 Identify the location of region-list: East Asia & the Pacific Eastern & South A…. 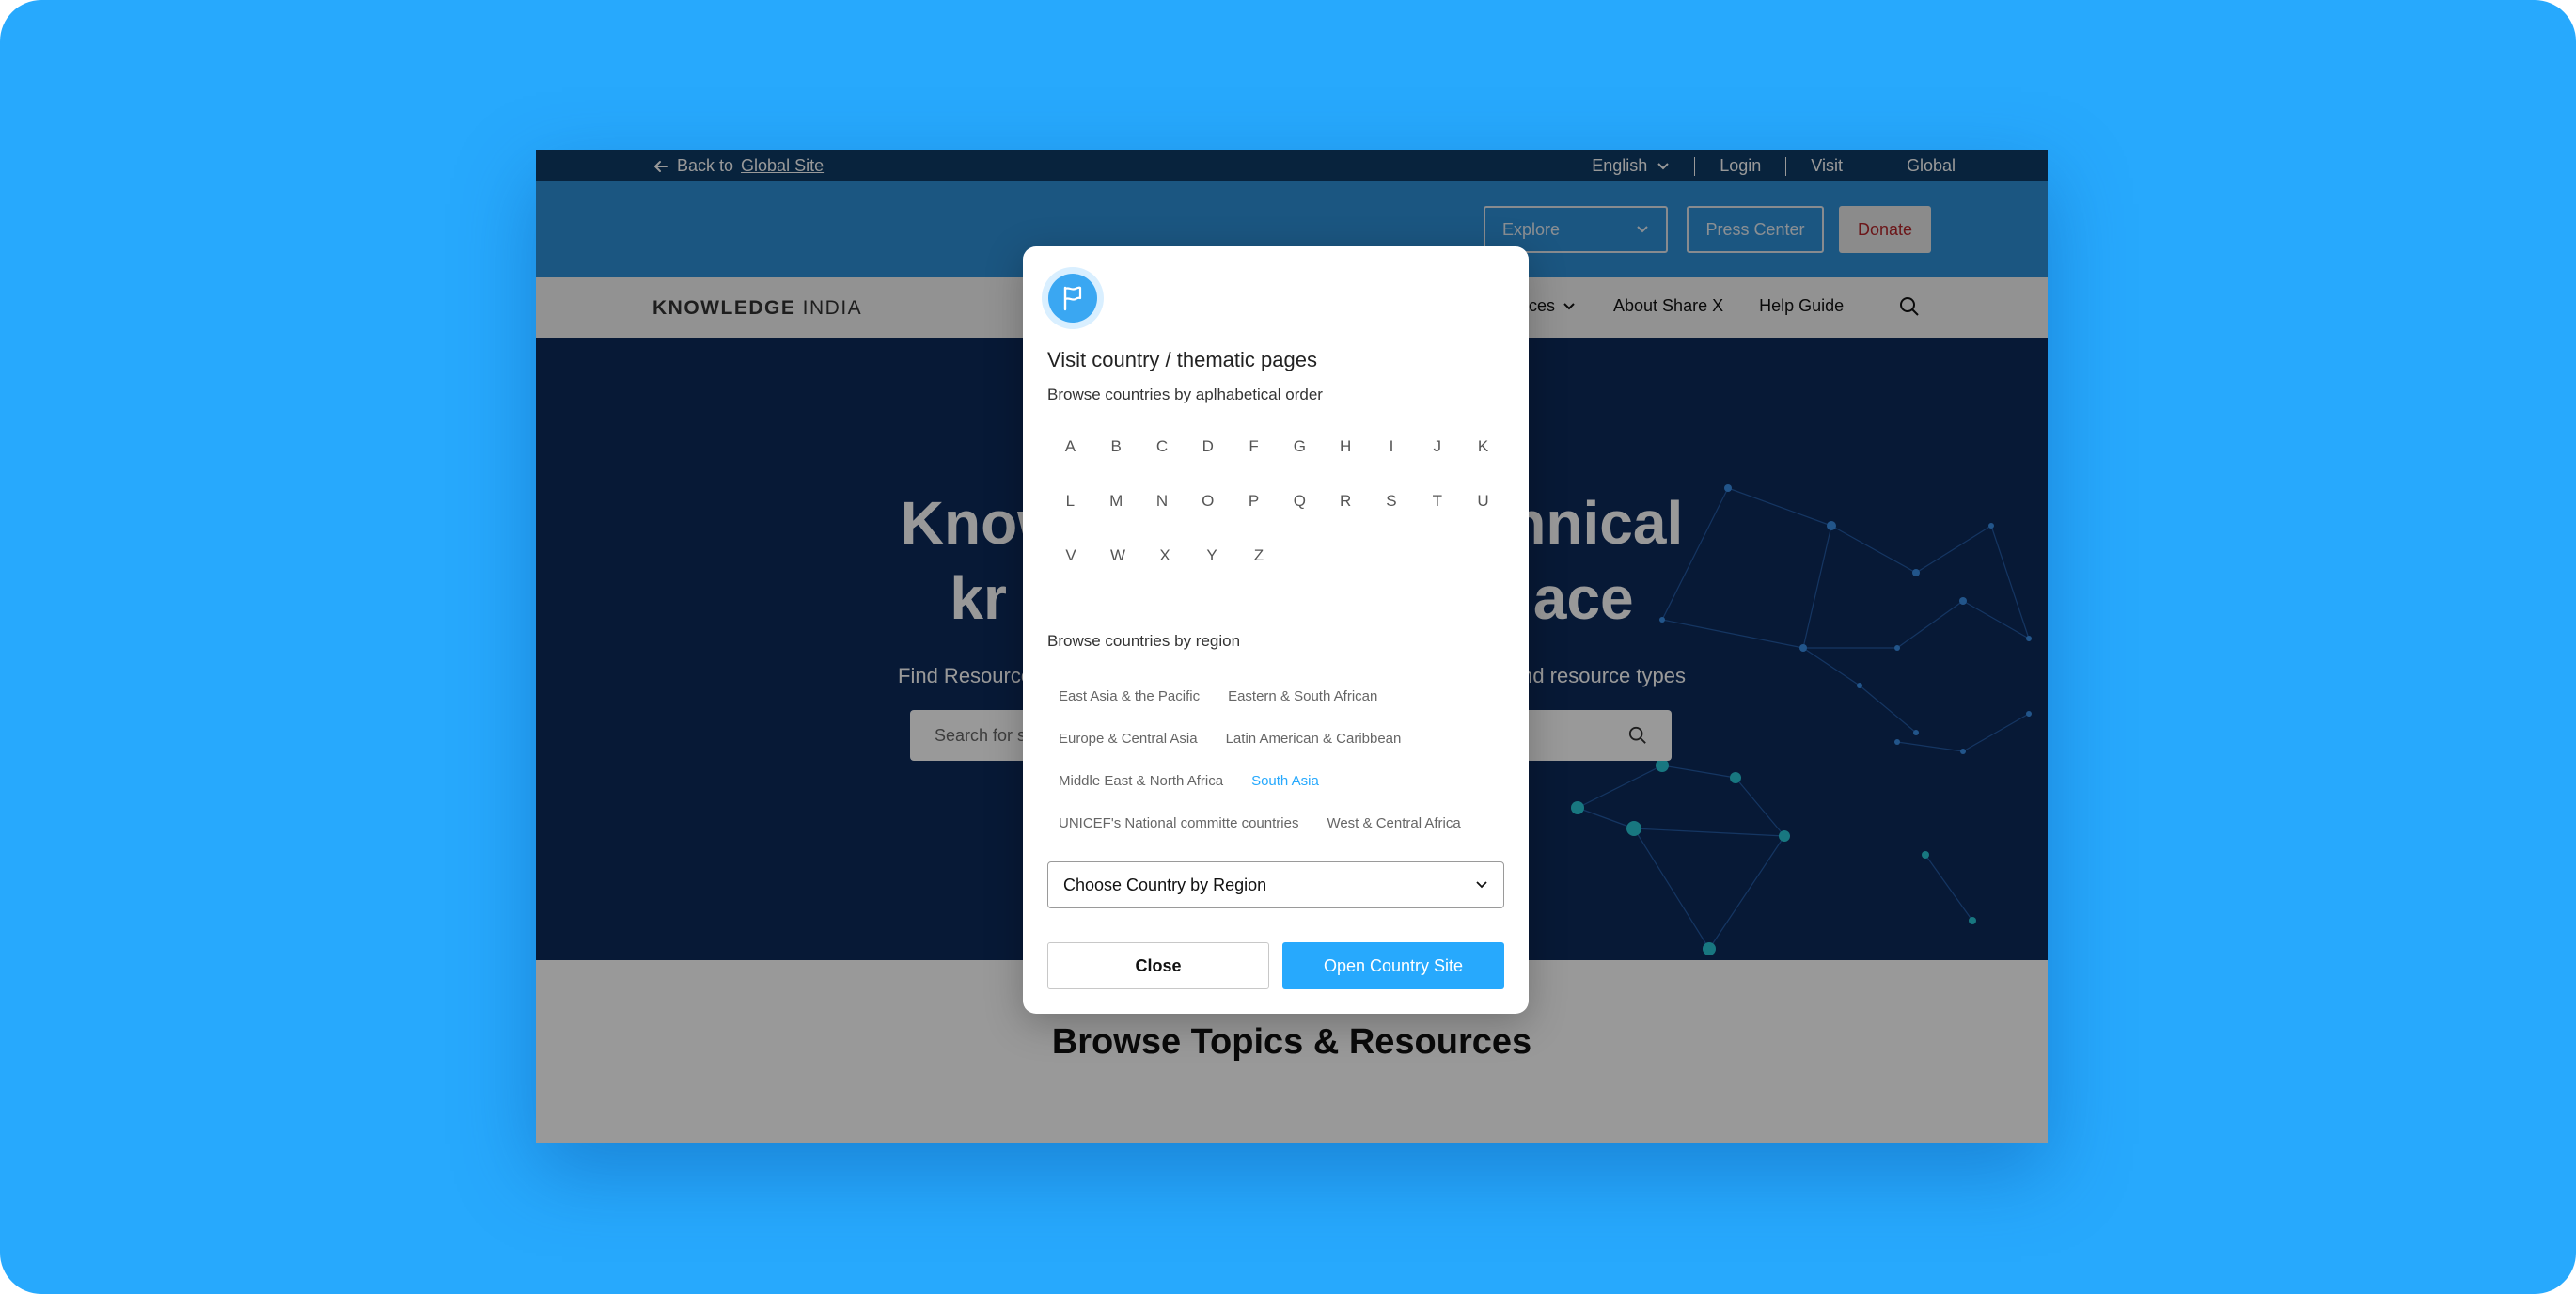
(1282, 760).